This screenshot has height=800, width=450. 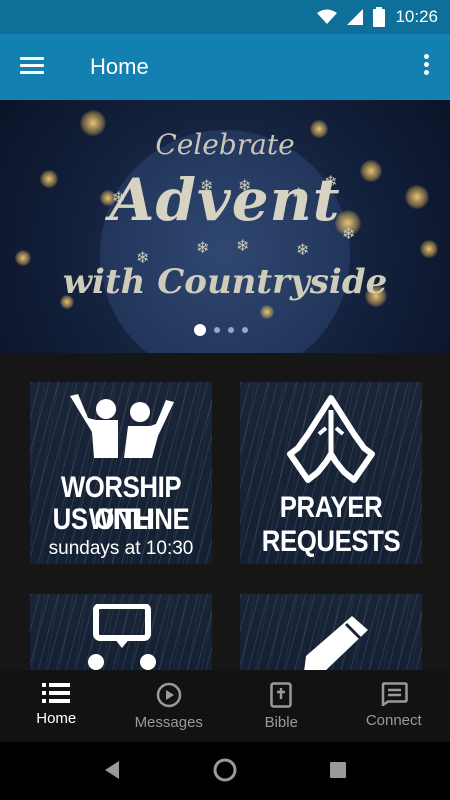 I want to click on nav-item-home: Home, so click(x=56, y=706).